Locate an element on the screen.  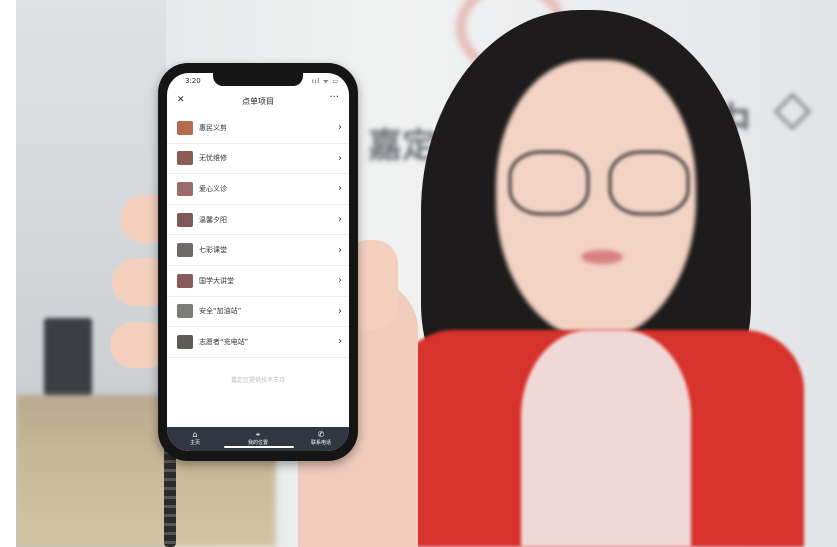
list-item: 国学大讲堂 › is located at coordinates (258, 281).